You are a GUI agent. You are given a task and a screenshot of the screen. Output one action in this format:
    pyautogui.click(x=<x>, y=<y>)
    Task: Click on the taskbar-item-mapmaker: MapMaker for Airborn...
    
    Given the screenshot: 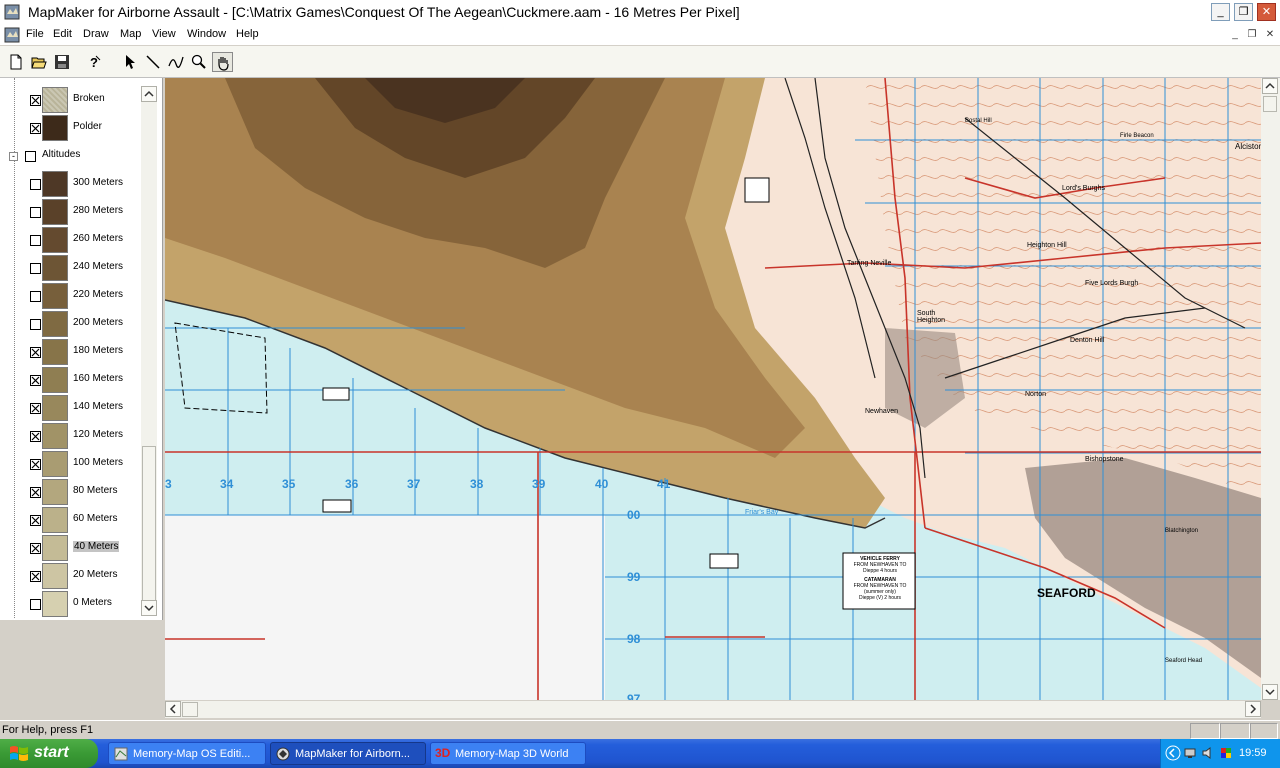 What is the action you would take?
    pyautogui.click(x=348, y=753)
    